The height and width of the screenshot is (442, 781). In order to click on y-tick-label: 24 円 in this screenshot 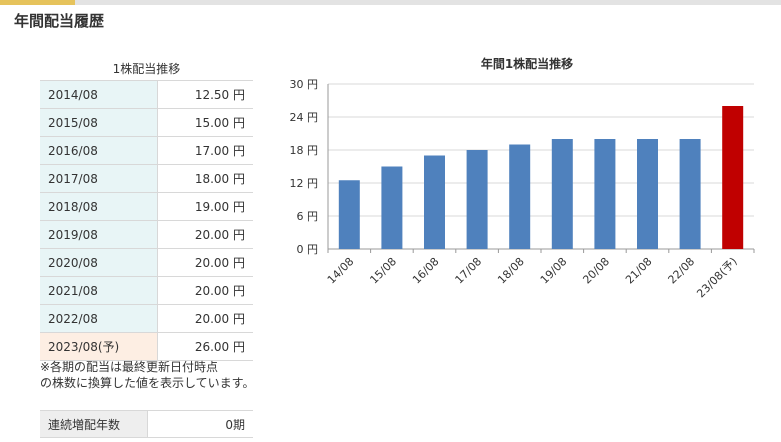, I will do `click(304, 117)`.